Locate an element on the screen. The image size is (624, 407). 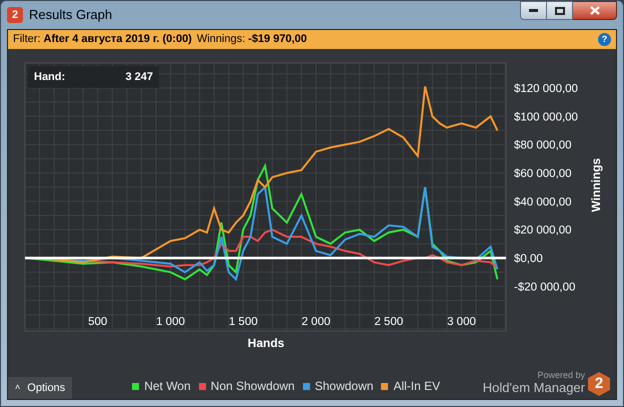
y-tick-label: $60 000,00 is located at coordinates (543, 174).